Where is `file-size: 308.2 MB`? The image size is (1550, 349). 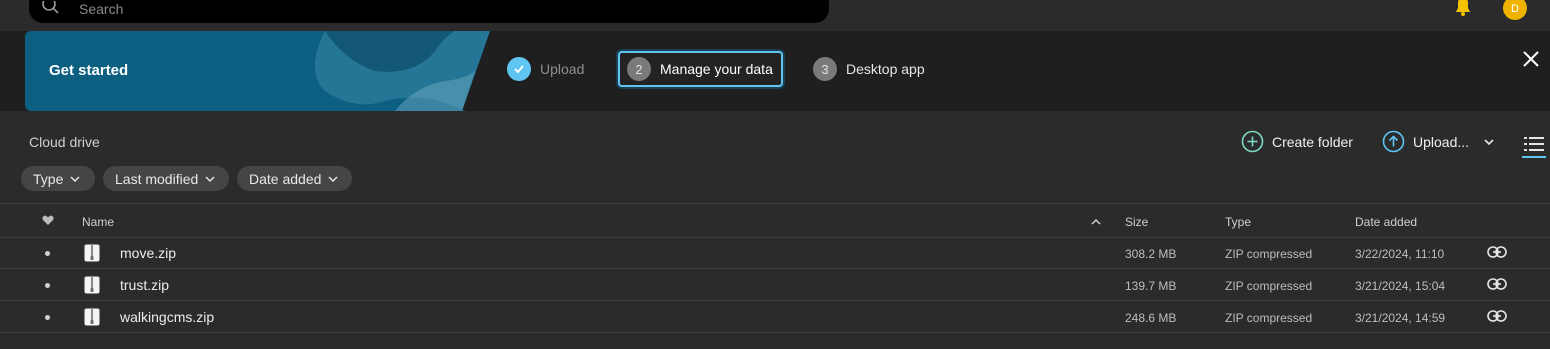 file-size: 308.2 MB is located at coordinates (1151, 254).